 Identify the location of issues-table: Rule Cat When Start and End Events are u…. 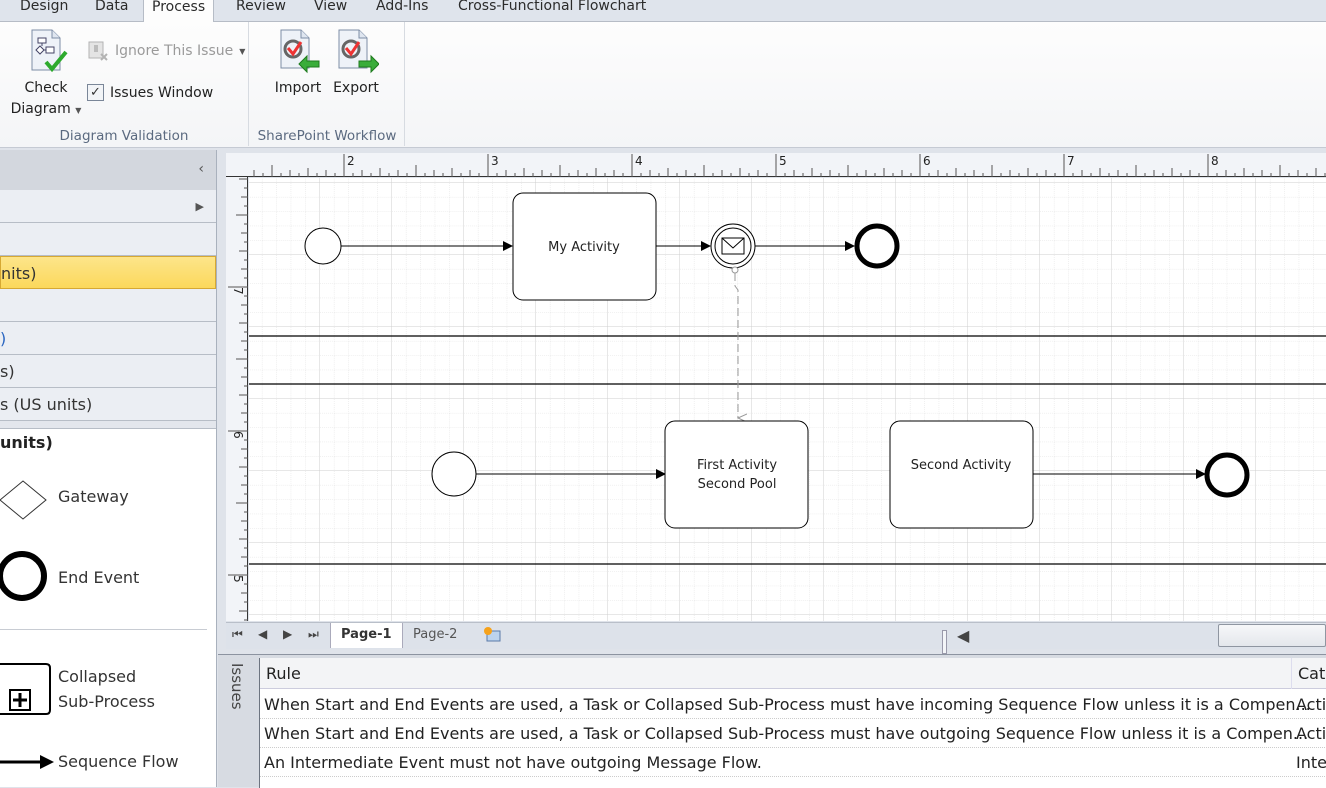
(792, 723).